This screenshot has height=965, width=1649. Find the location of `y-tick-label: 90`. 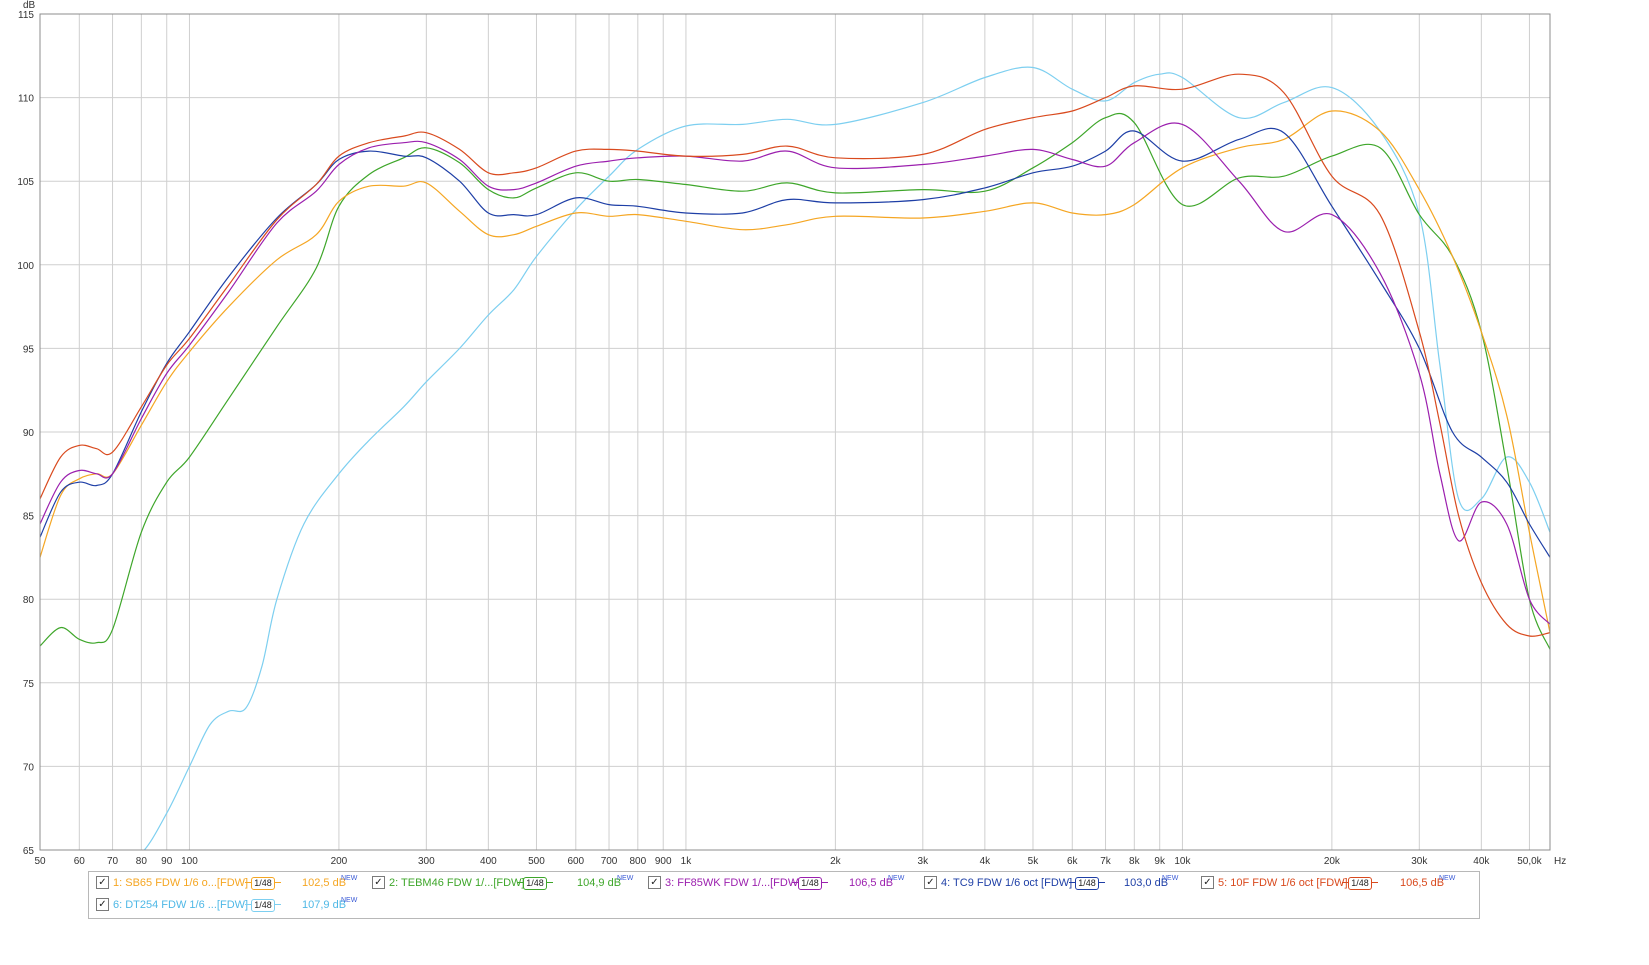

y-tick-label: 90 is located at coordinates (29, 433).